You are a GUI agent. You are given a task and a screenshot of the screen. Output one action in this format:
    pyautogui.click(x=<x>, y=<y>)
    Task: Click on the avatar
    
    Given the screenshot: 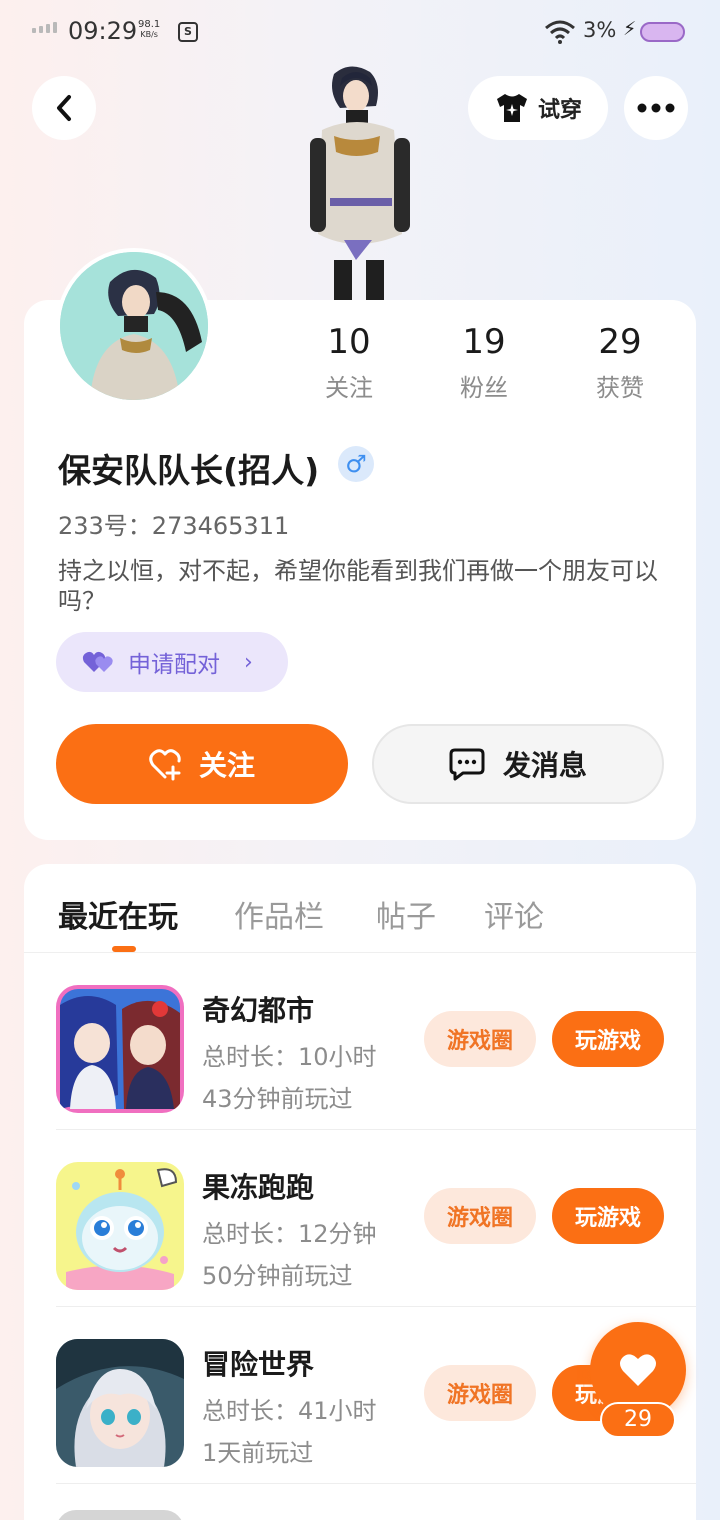 What is the action you would take?
    pyautogui.click(x=134, y=326)
    